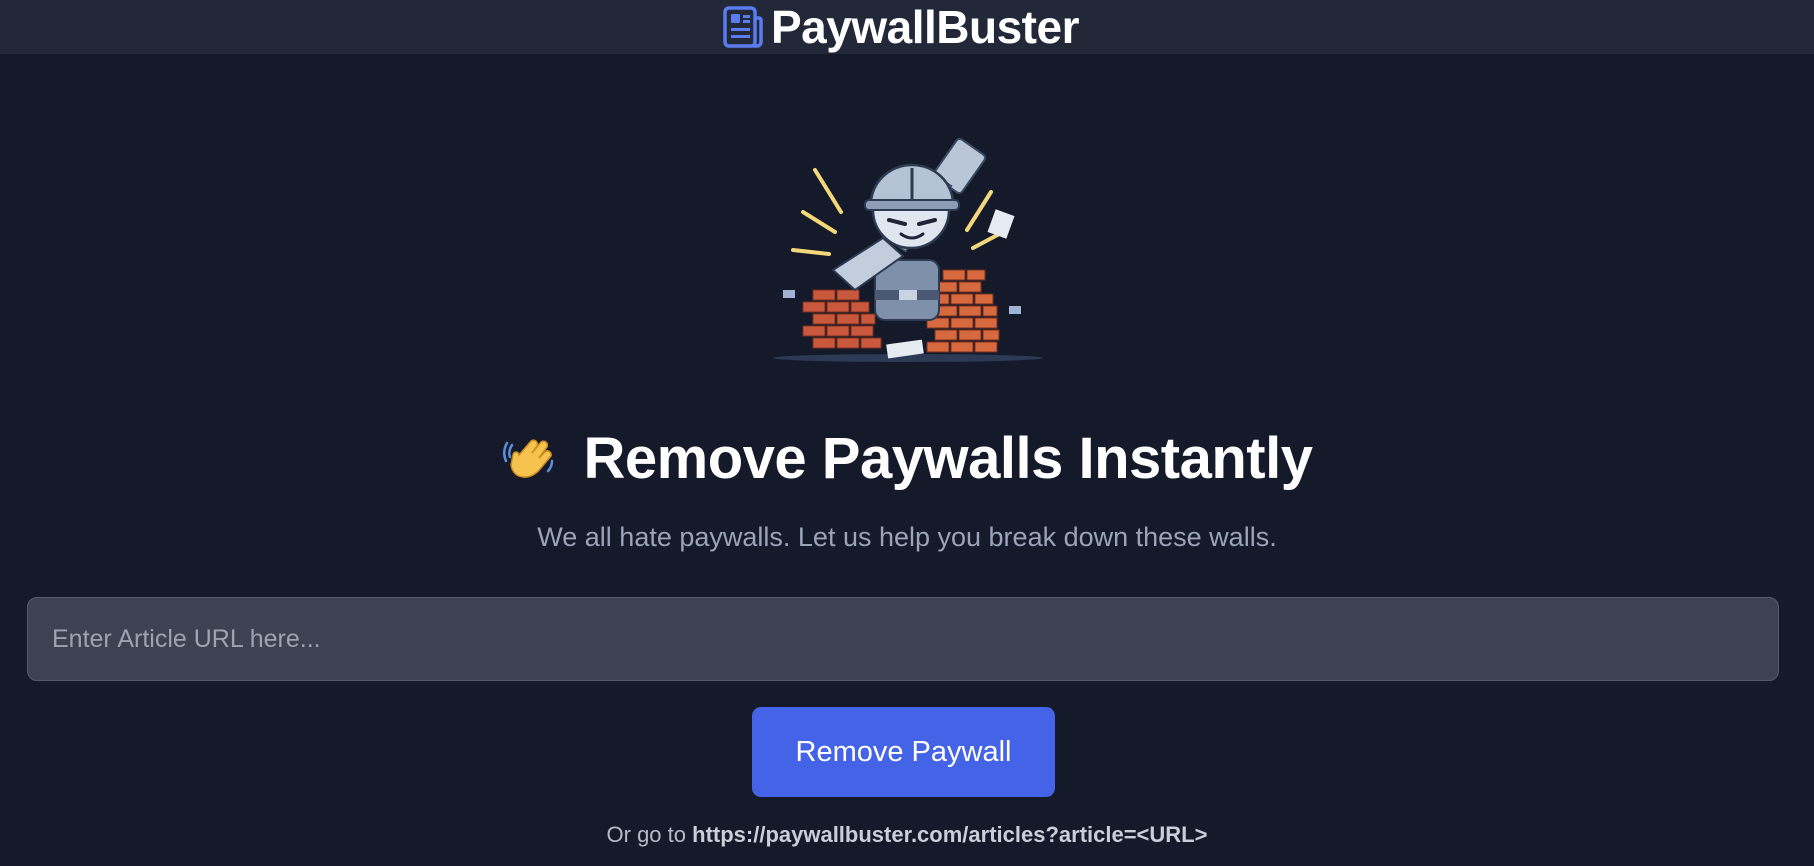  What do you see at coordinates (903, 752) in the screenshot?
I see `remove-paywall-button: Remove Paywall` at bounding box center [903, 752].